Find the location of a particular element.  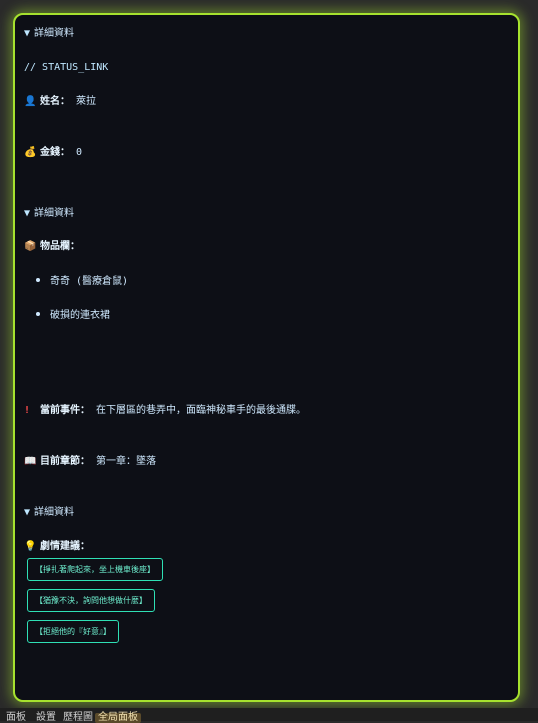

name-row: 👤 姓名： 萊拉 is located at coordinates (60, 102).